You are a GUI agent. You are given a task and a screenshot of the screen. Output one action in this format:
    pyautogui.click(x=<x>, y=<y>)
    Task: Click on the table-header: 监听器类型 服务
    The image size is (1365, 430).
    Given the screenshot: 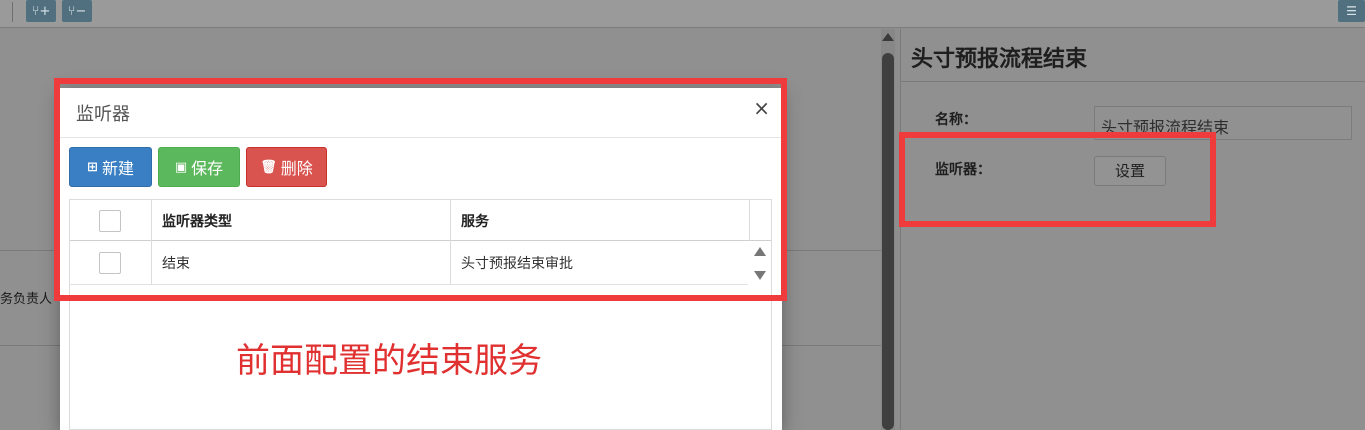 What is the action you would take?
    pyautogui.click(x=420, y=220)
    